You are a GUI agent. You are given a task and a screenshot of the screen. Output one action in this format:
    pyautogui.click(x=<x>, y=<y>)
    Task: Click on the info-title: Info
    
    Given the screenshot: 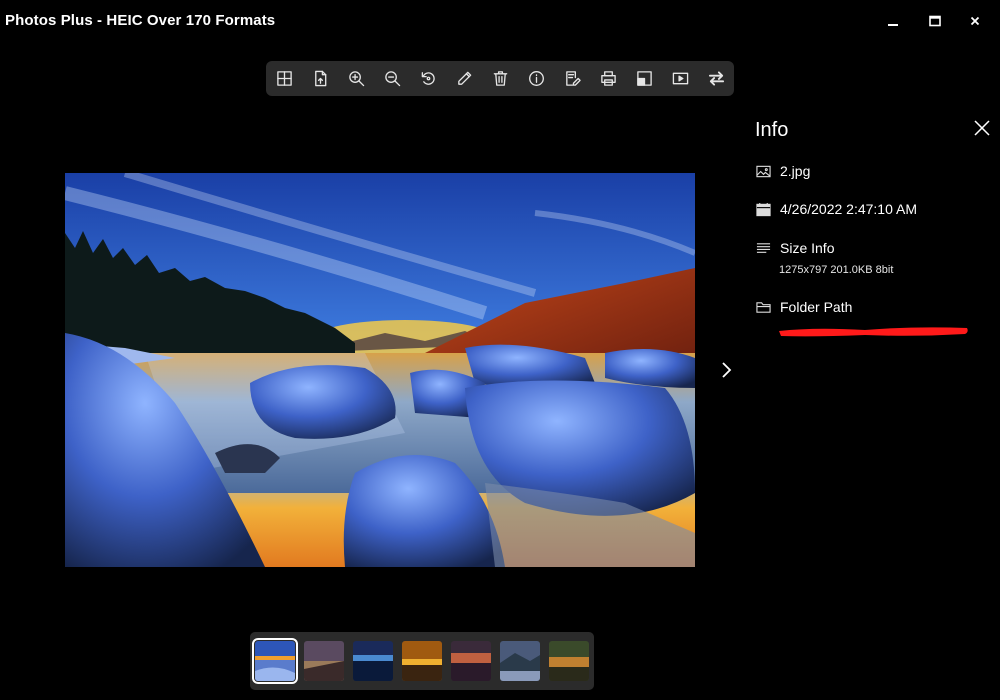 What is the action you would take?
    pyautogui.click(x=772, y=130)
    